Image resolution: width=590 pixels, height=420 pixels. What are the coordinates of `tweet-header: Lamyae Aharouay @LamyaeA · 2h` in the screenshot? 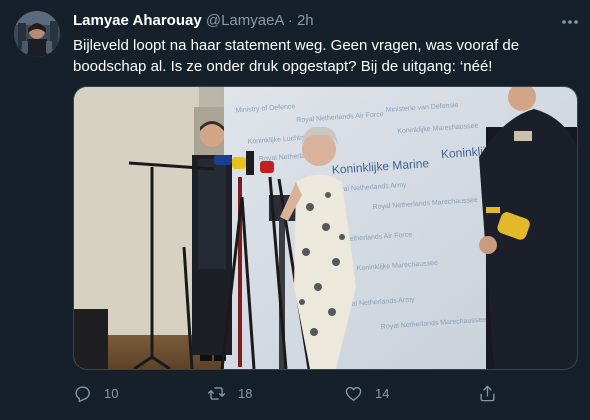 It's located at (193, 21).